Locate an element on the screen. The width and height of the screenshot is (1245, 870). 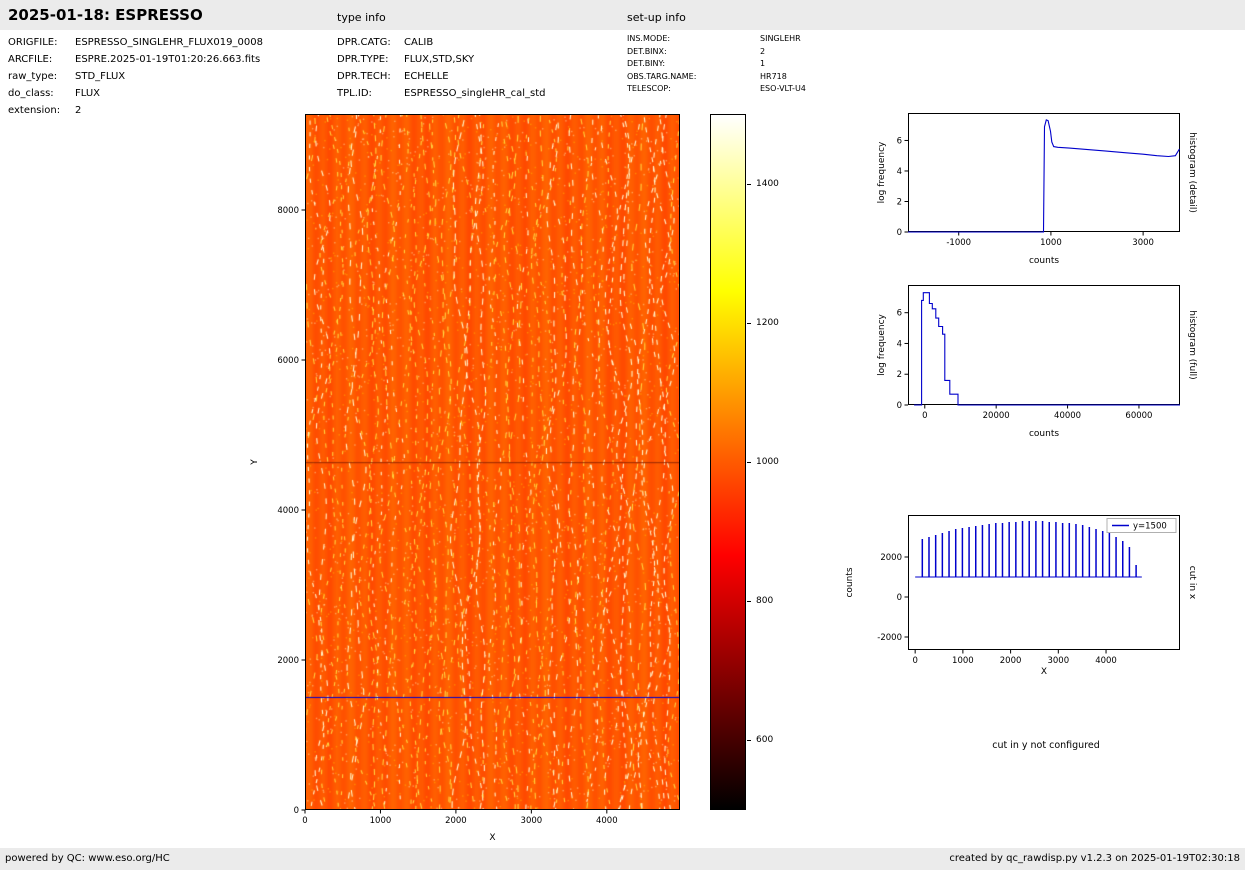
colorbar-gradient is located at coordinates (728, 462).